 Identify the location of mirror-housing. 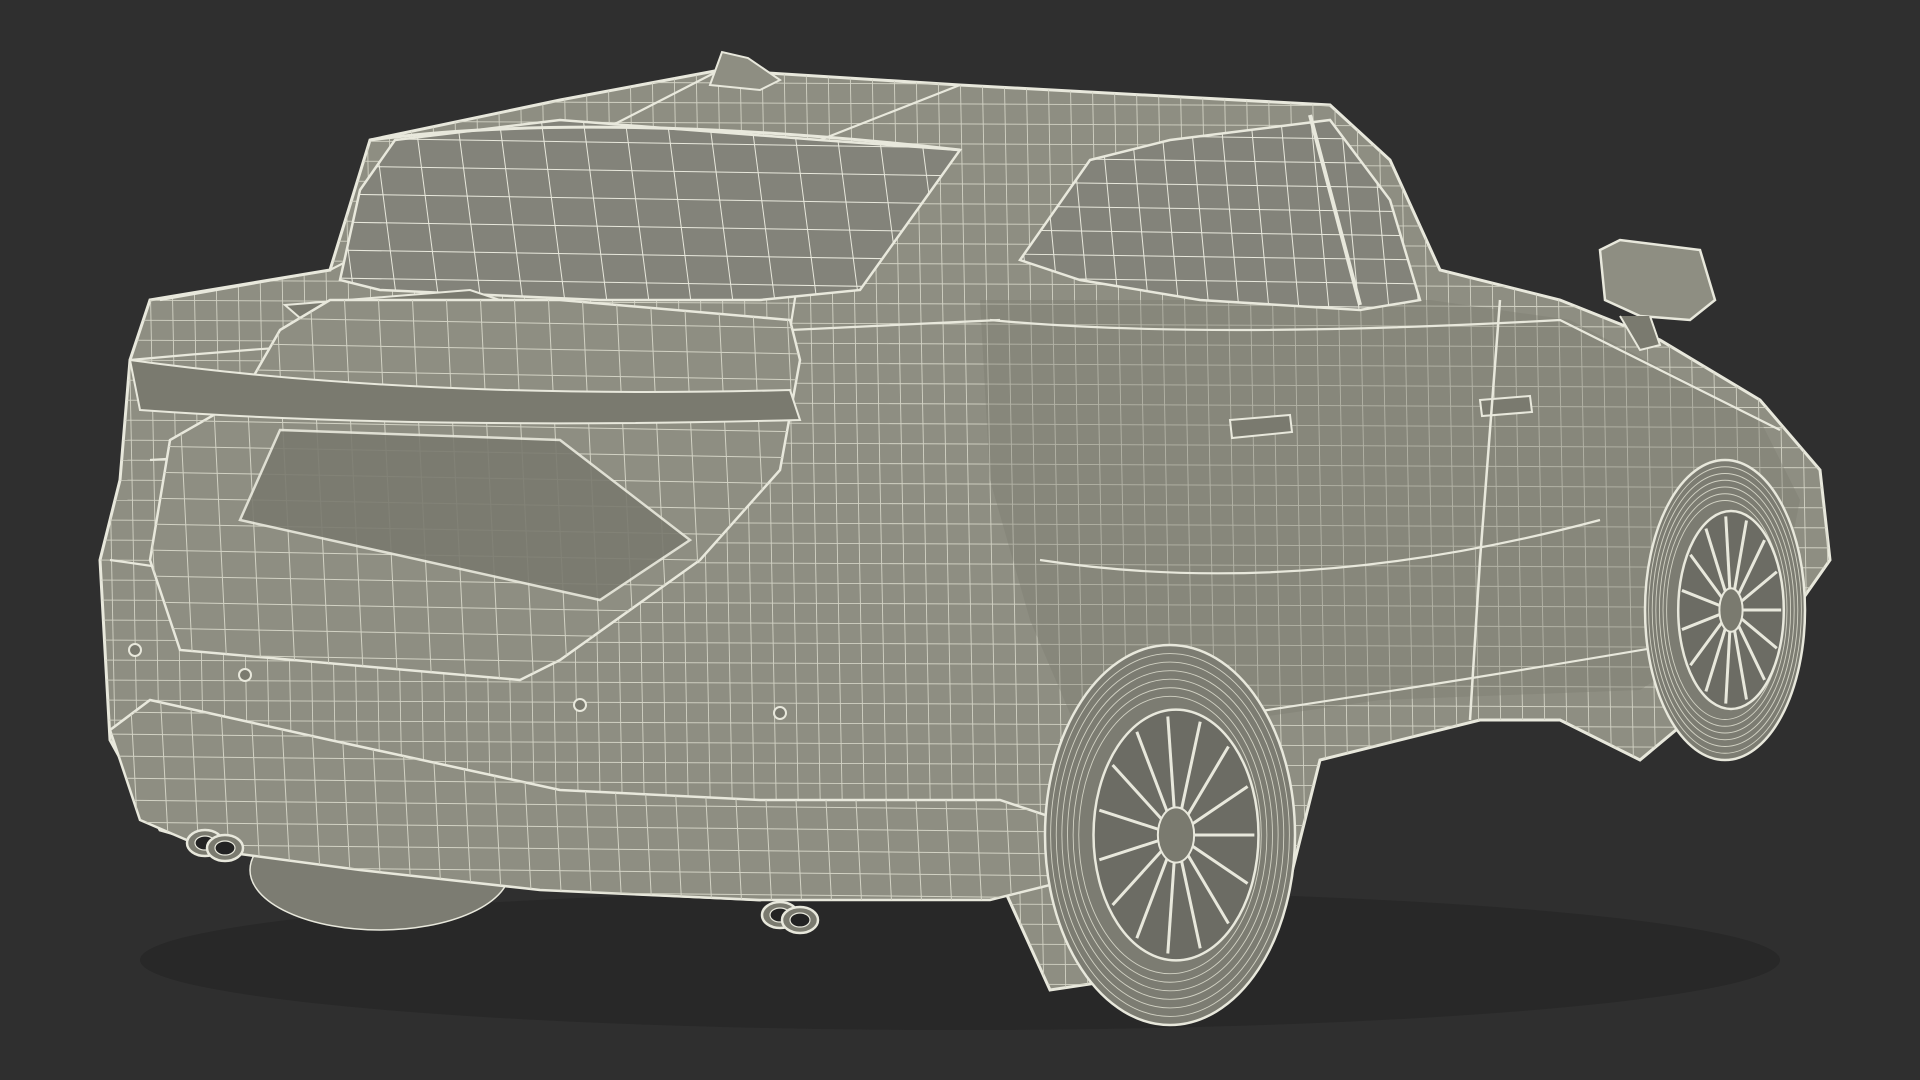
(1657, 280).